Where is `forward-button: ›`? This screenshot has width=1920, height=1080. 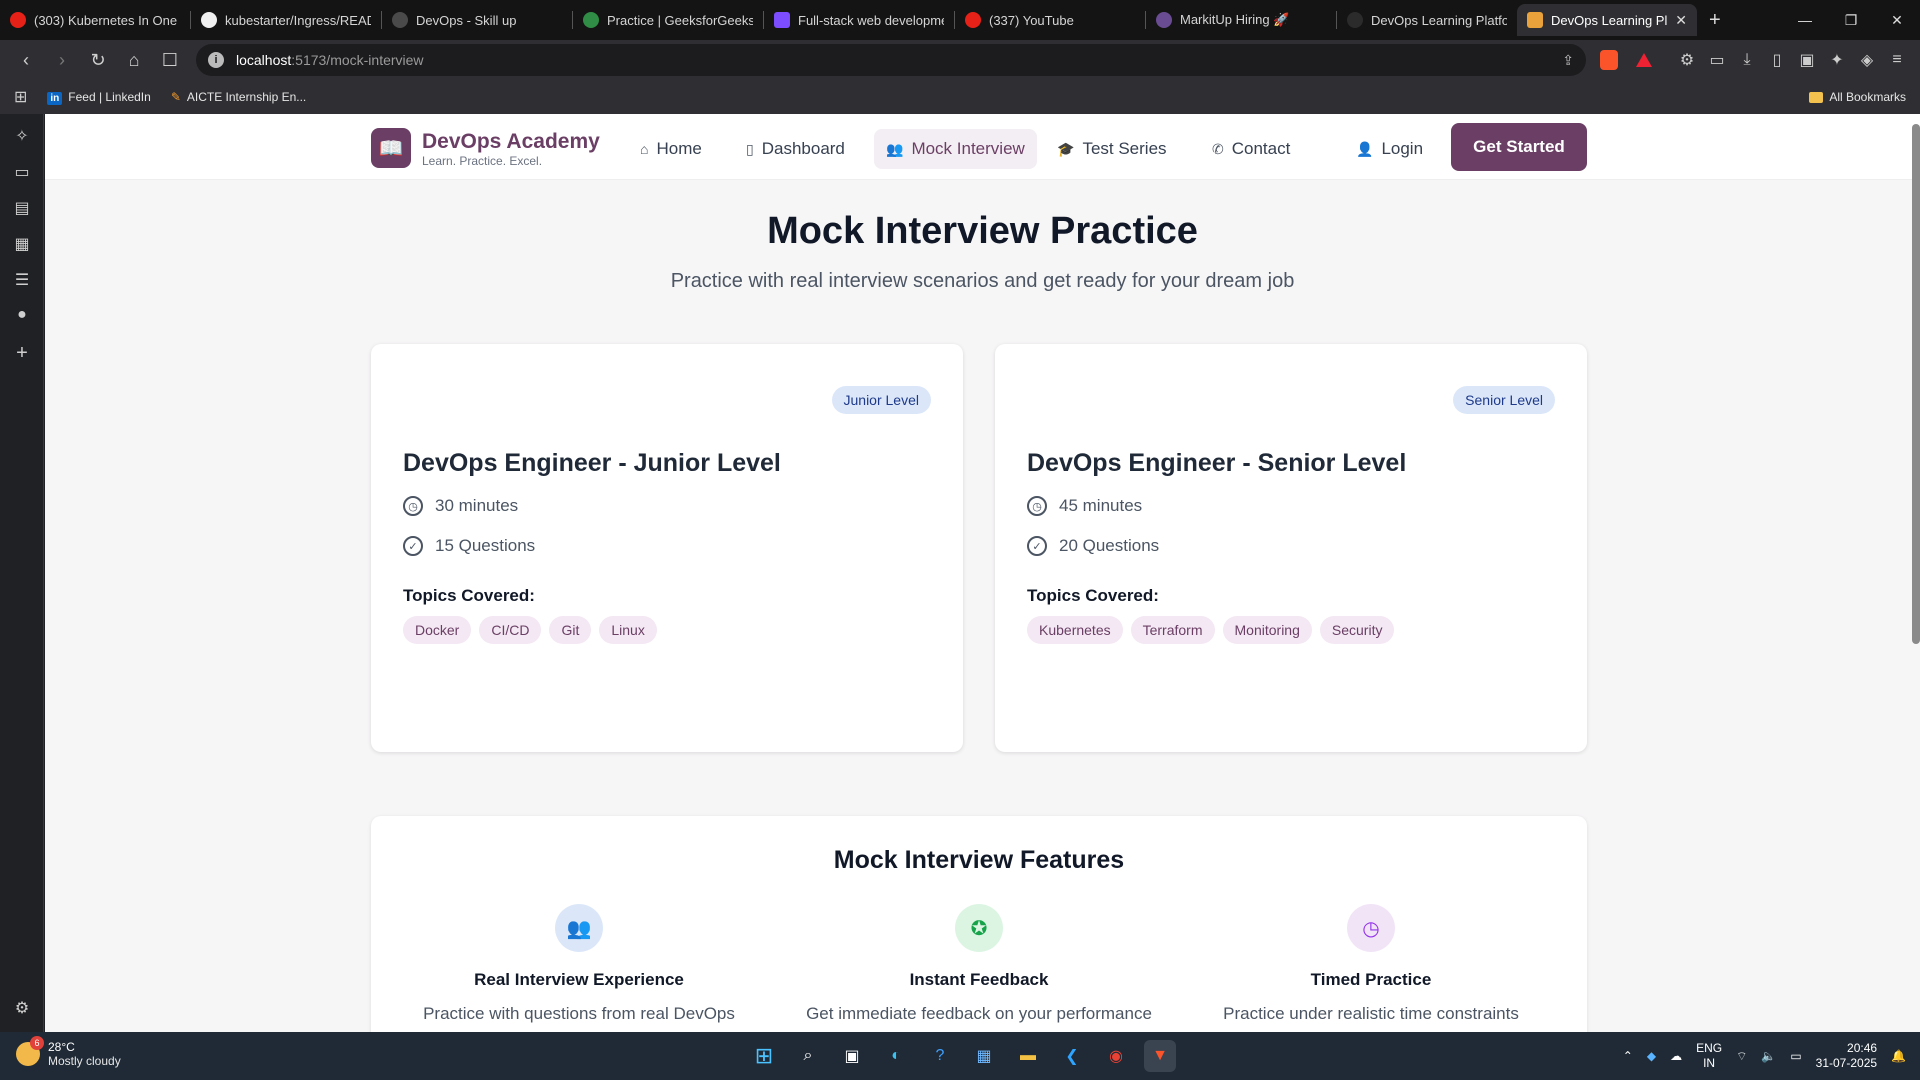
forward-button: › is located at coordinates (62, 60).